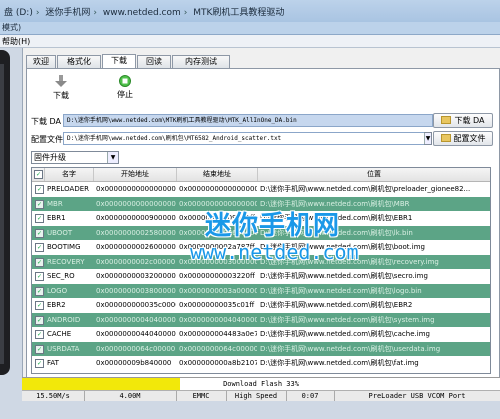  I want to click on cell-start: 0x00000009b840000, so click(134, 363).